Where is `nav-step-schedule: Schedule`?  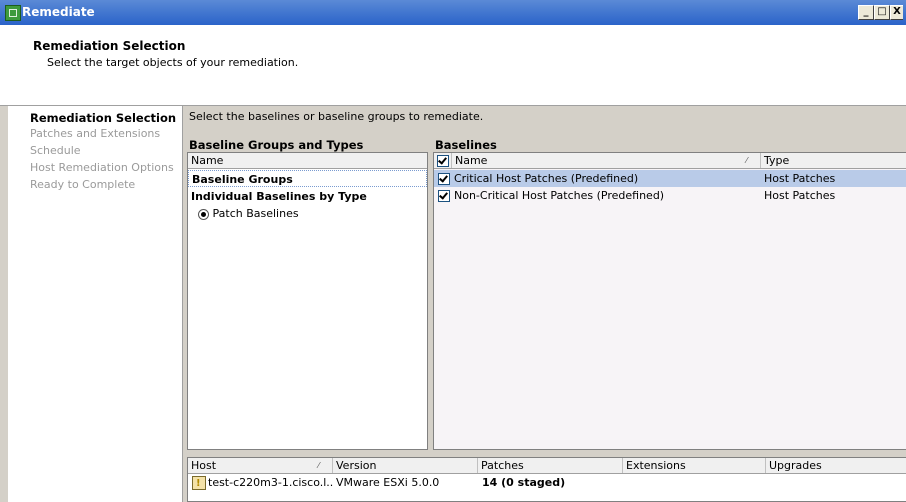 nav-step-schedule: Schedule is located at coordinates (55, 150).